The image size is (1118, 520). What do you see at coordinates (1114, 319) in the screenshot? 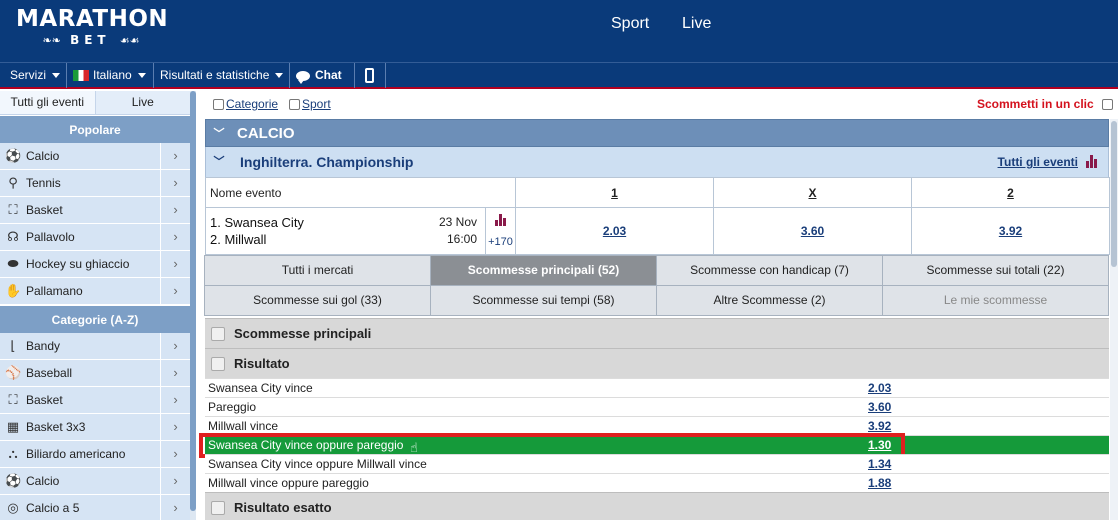
I see `main-scrollbar` at bounding box center [1114, 319].